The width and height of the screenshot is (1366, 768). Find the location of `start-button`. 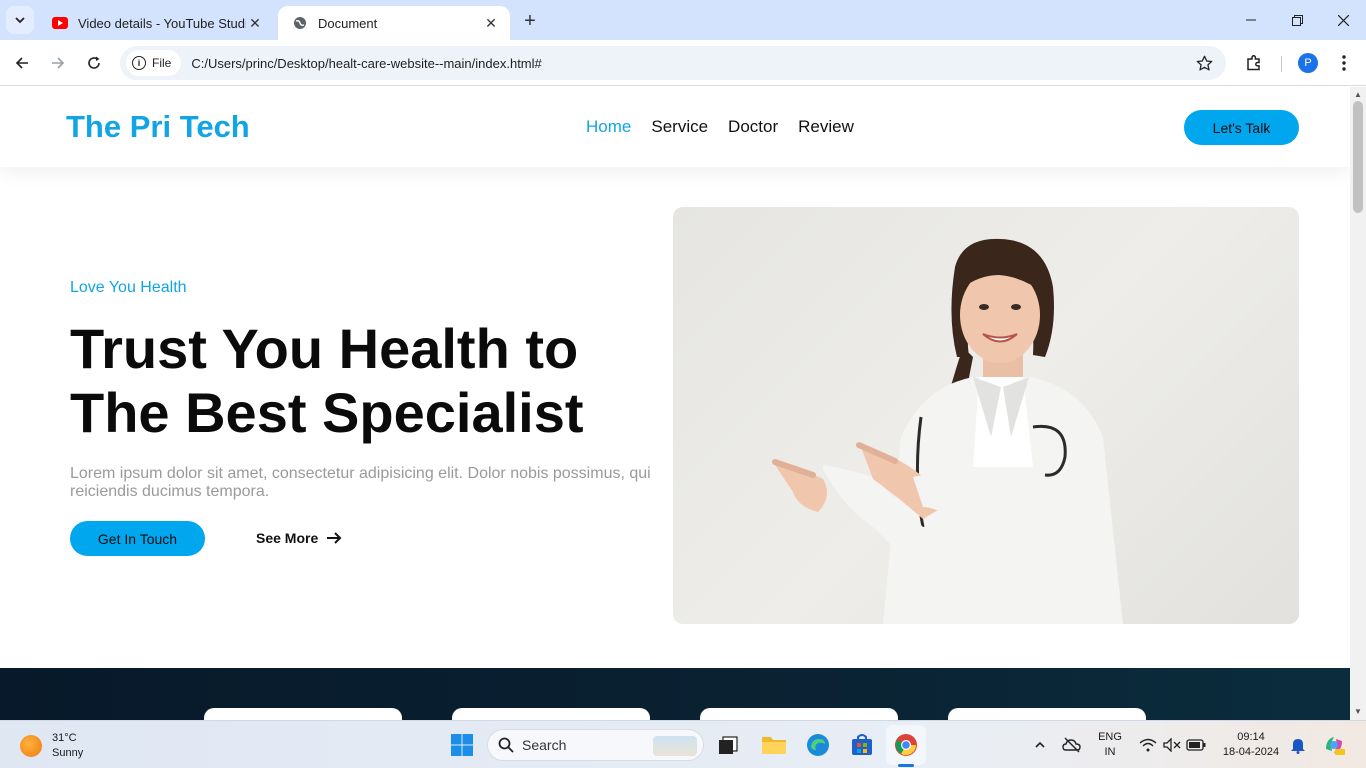

start-button is located at coordinates (462, 745).